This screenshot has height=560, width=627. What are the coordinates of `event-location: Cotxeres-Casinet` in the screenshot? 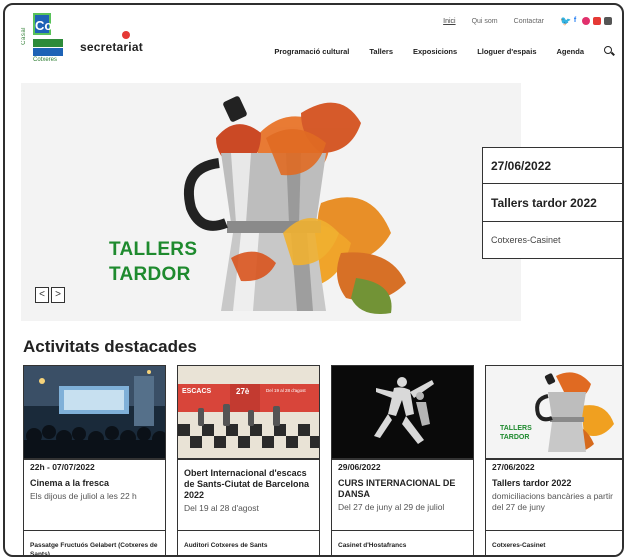 It's located at (526, 240).